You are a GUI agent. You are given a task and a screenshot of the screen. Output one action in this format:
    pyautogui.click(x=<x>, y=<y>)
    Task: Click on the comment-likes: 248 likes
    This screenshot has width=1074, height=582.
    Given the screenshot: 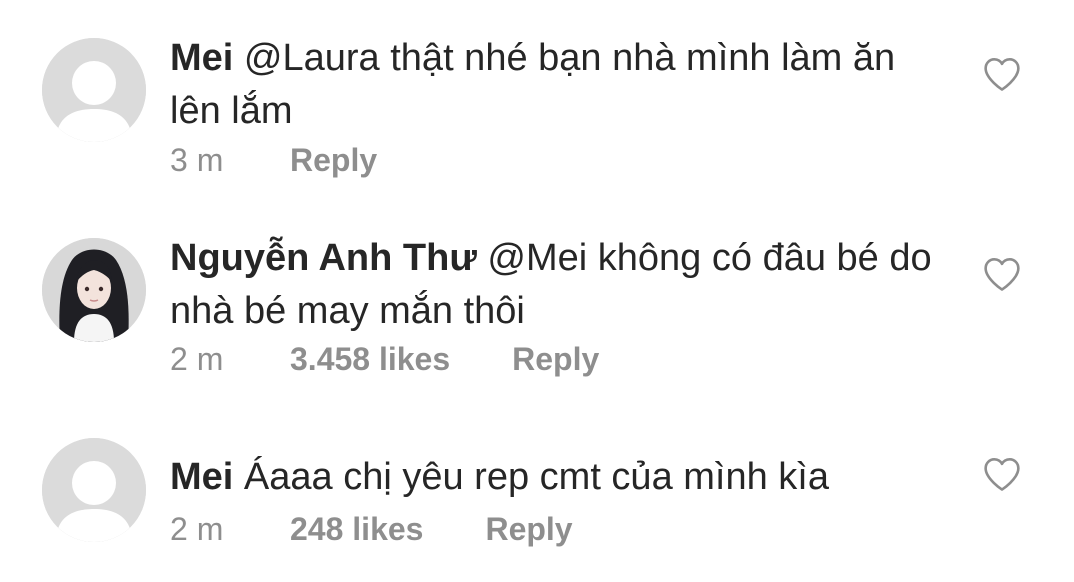 What is the action you would take?
    pyautogui.click(x=356, y=529)
    